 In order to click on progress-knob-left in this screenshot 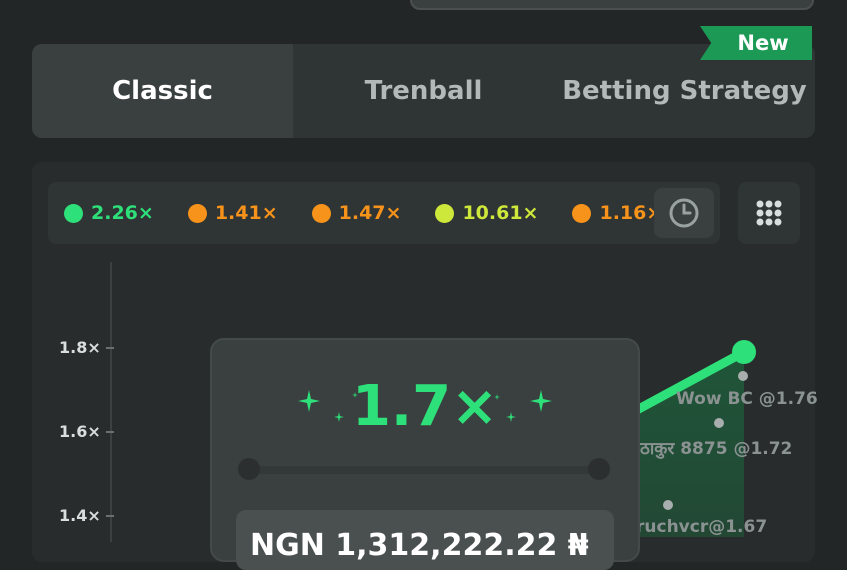, I will do `click(249, 469)`.